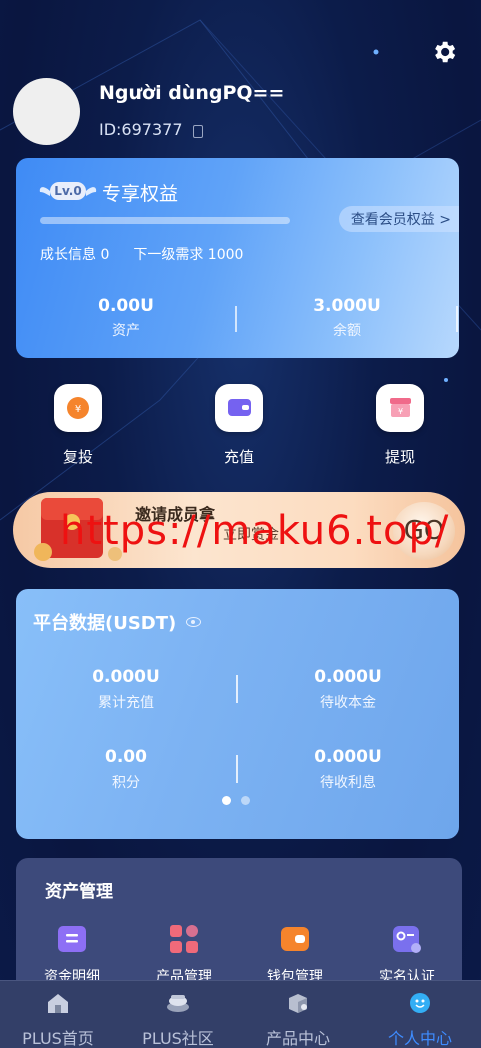 The height and width of the screenshot is (1048, 481). What do you see at coordinates (298, 1019) in the screenshot?
I see `tab-product-center: 产品中心` at bounding box center [298, 1019].